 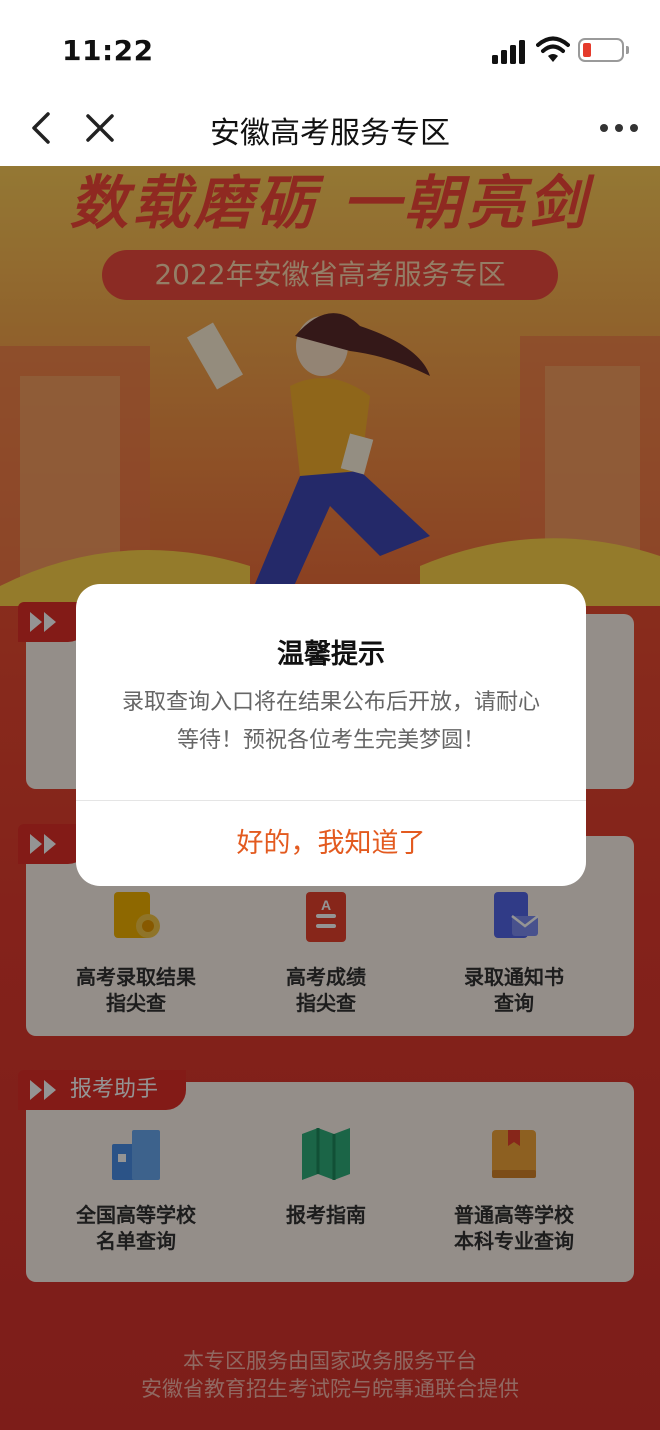 I want to click on cellular-signal-icon, so click(x=511, y=51).